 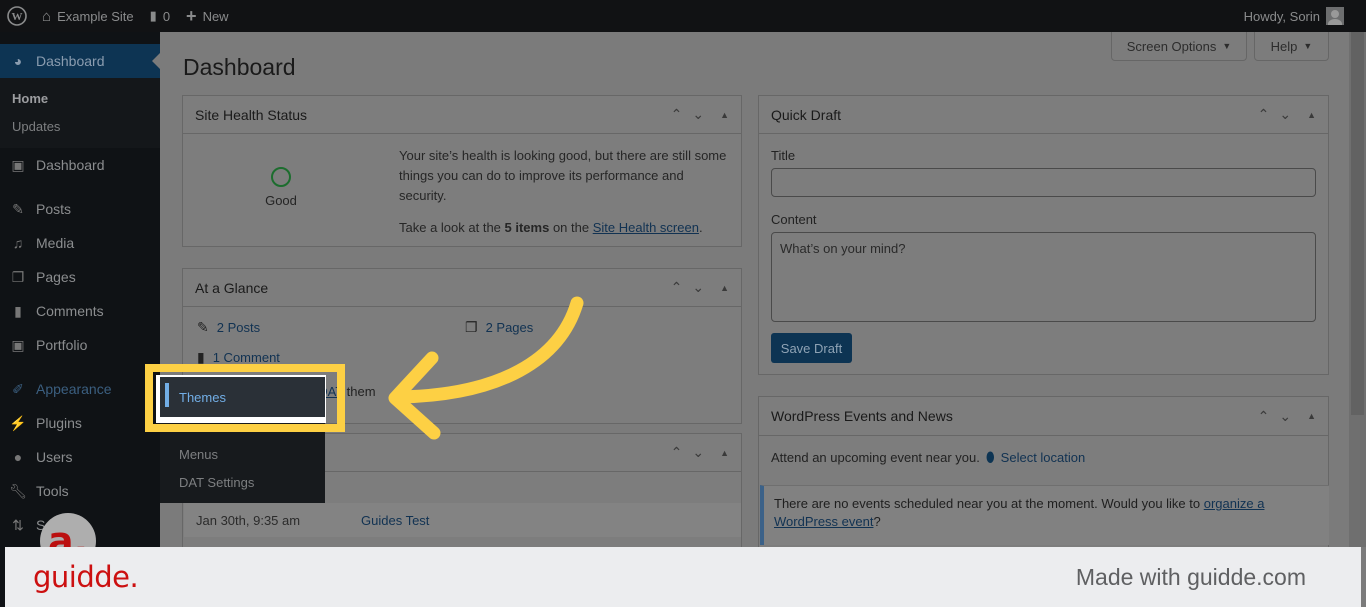 I want to click on sidebar-item-tools: 🔧︎ Tools, so click(x=80, y=491).